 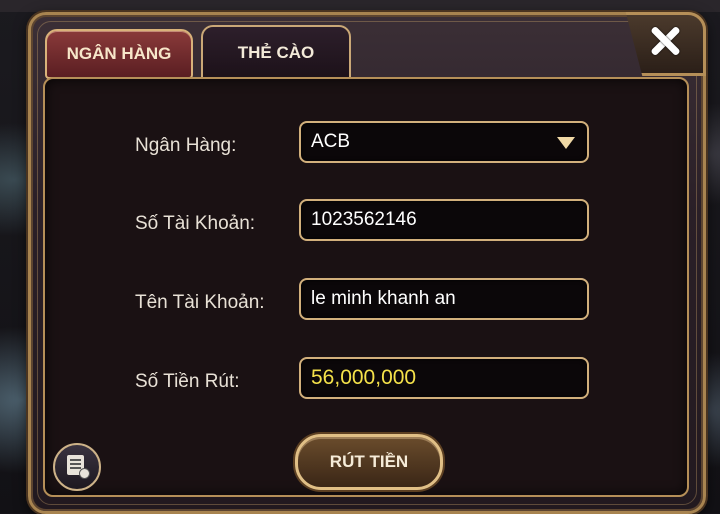 What do you see at coordinates (444, 142) in the screenshot?
I see `bank-select: ACB` at bounding box center [444, 142].